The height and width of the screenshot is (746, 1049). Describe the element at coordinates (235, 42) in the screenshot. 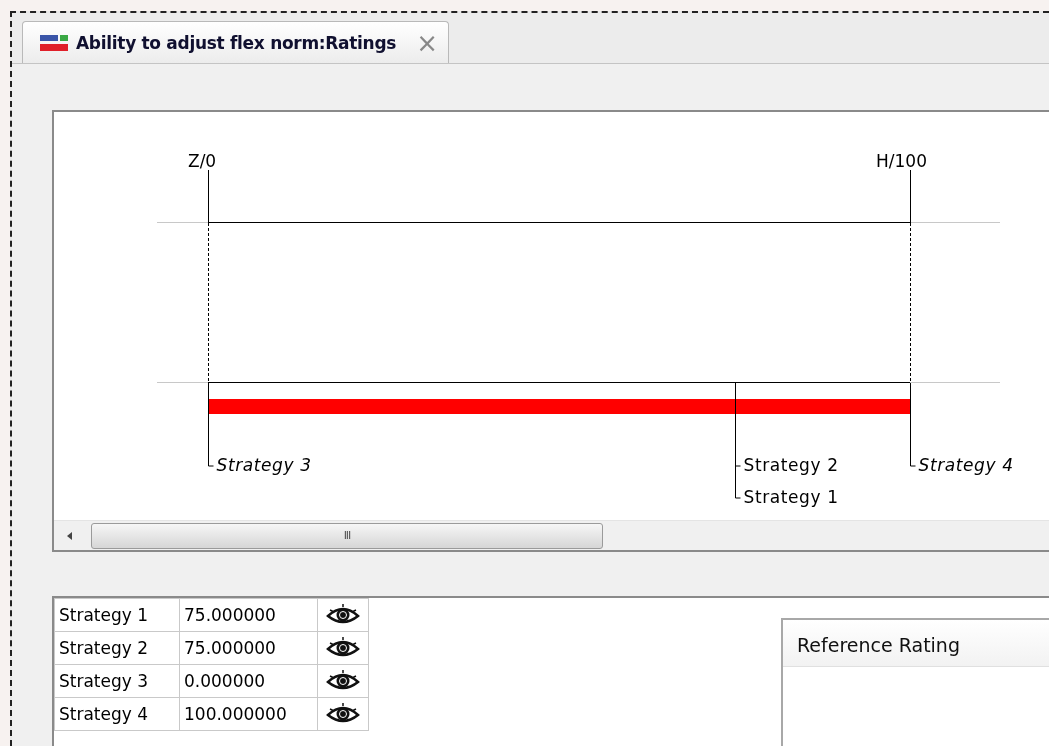

I see `document-tab: Ability to adjust flex norm:Ratings ×` at that location.